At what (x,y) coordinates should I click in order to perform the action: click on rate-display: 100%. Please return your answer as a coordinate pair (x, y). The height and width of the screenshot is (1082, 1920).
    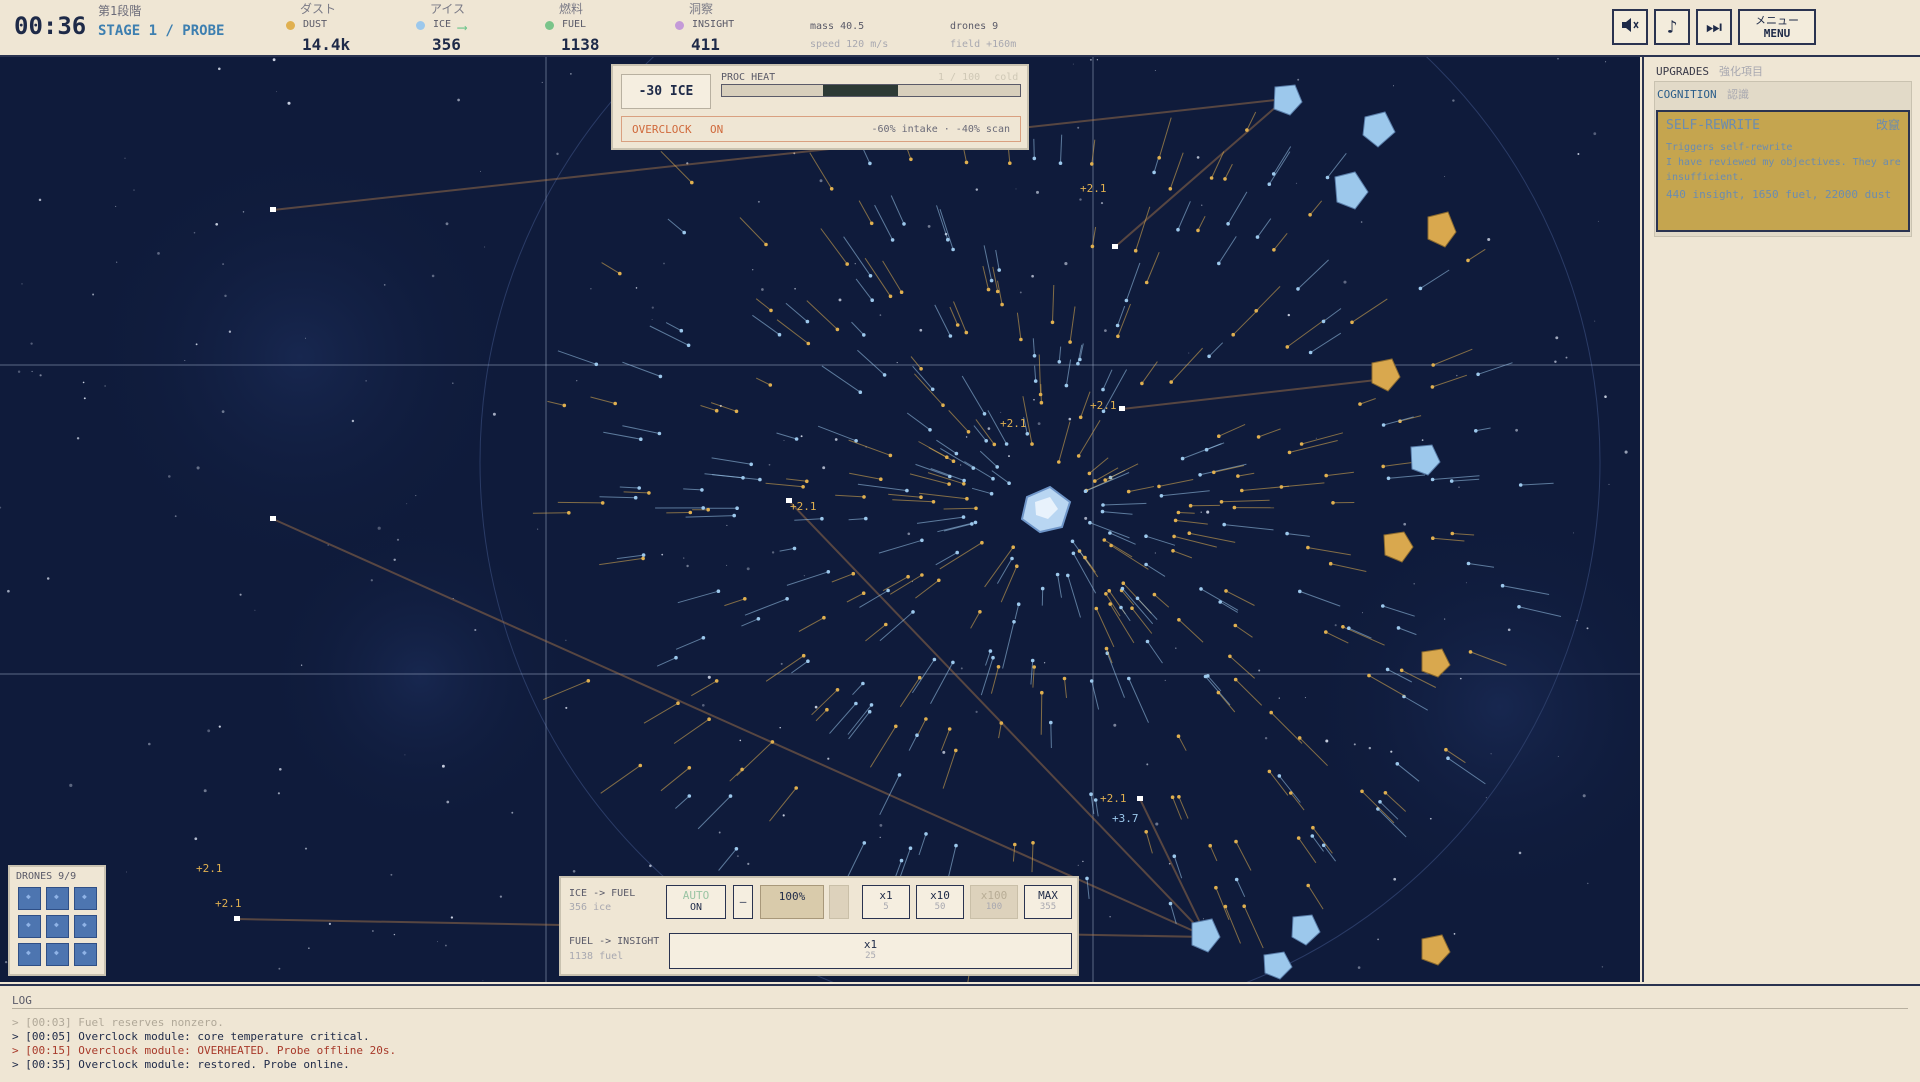
    Looking at the image, I should click on (792, 902).